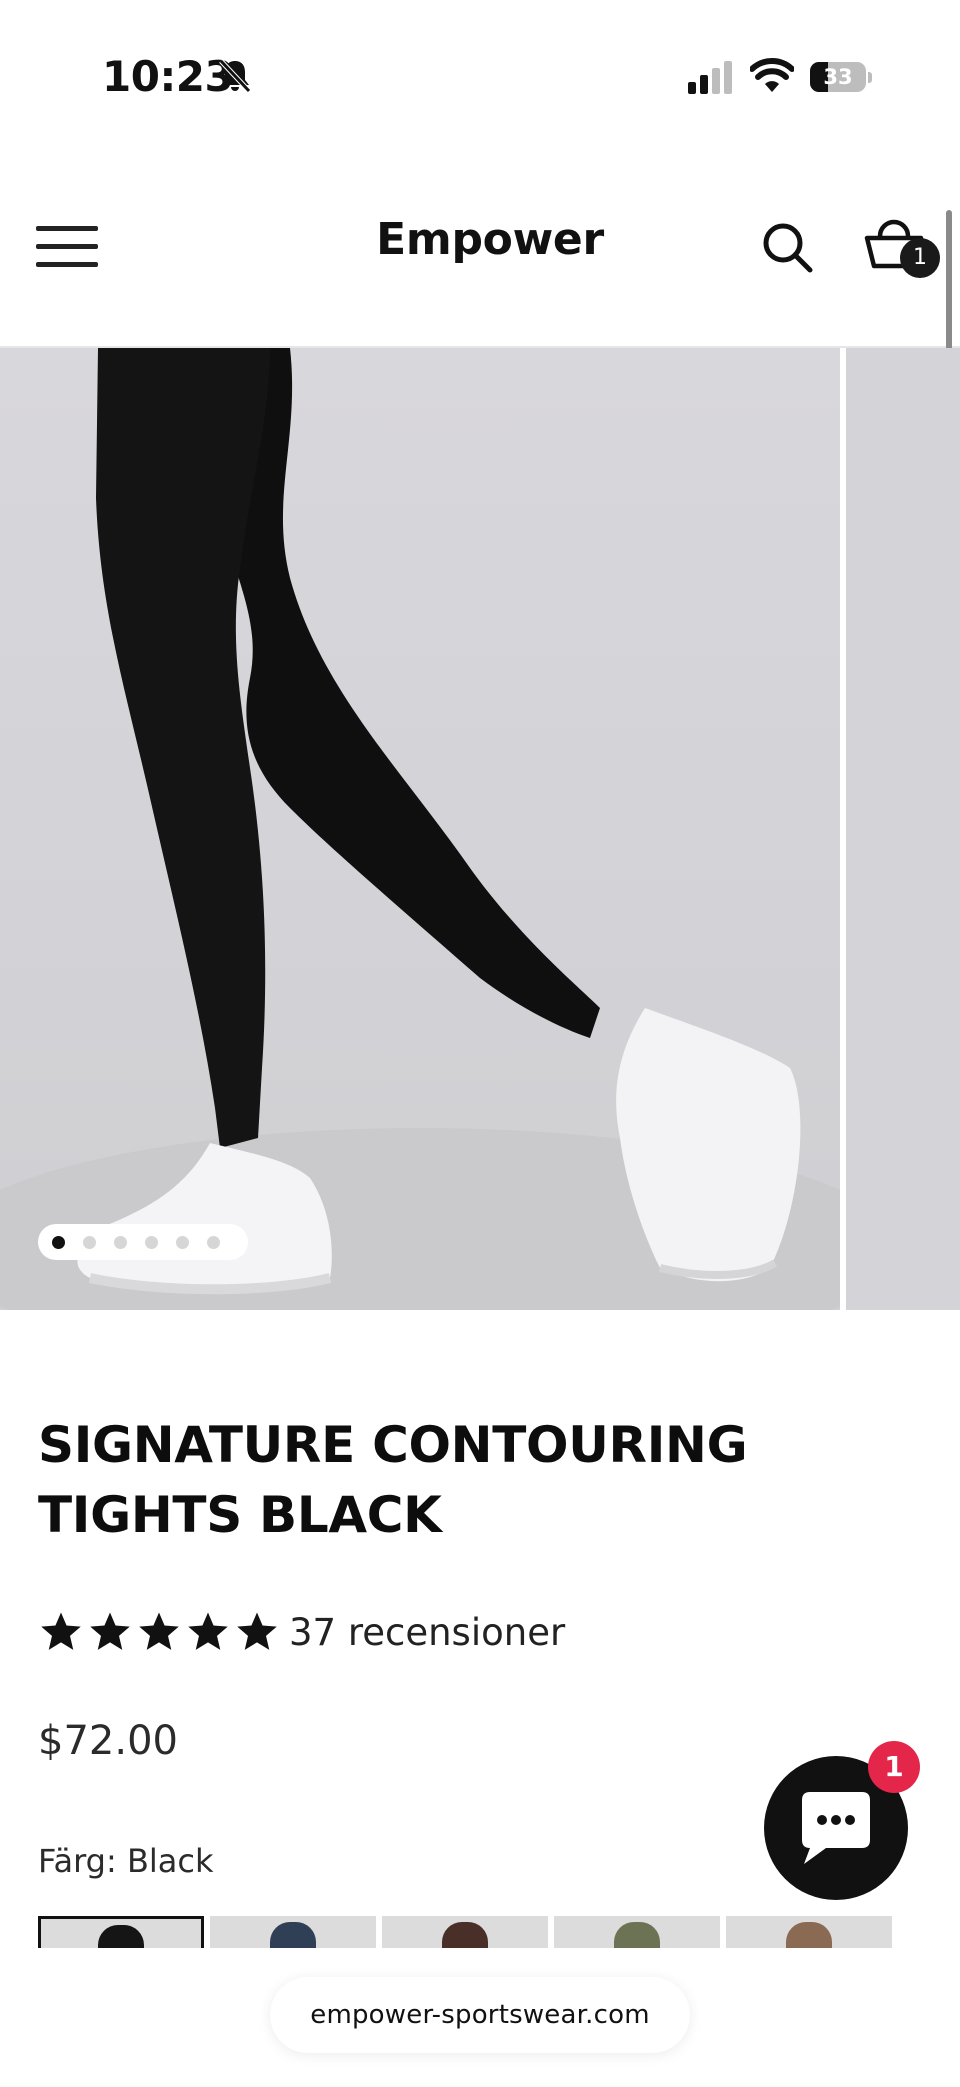 Image resolution: width=960 pixels, height=2087 pixels. Describe the element at coordinates (143, 1242) in the screenshot. I see `gallery-pagination` at that location.